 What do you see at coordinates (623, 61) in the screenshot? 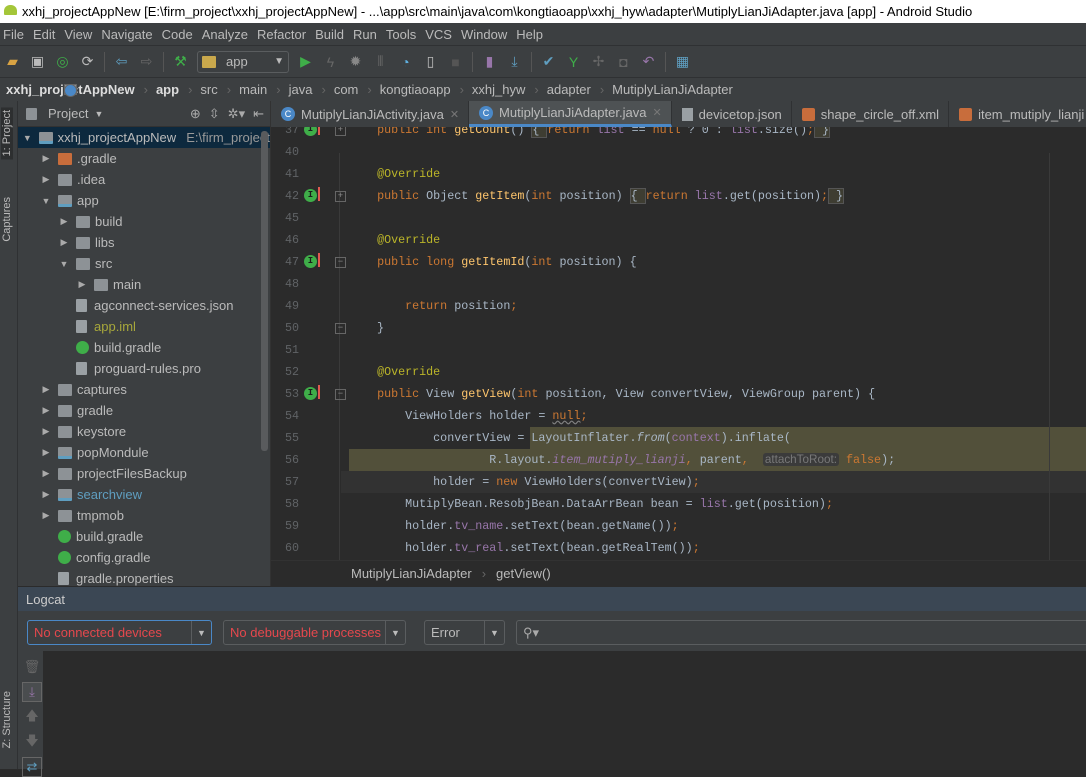
I see `vcs-history-icon: ◘` at bounding box center [623, 61].